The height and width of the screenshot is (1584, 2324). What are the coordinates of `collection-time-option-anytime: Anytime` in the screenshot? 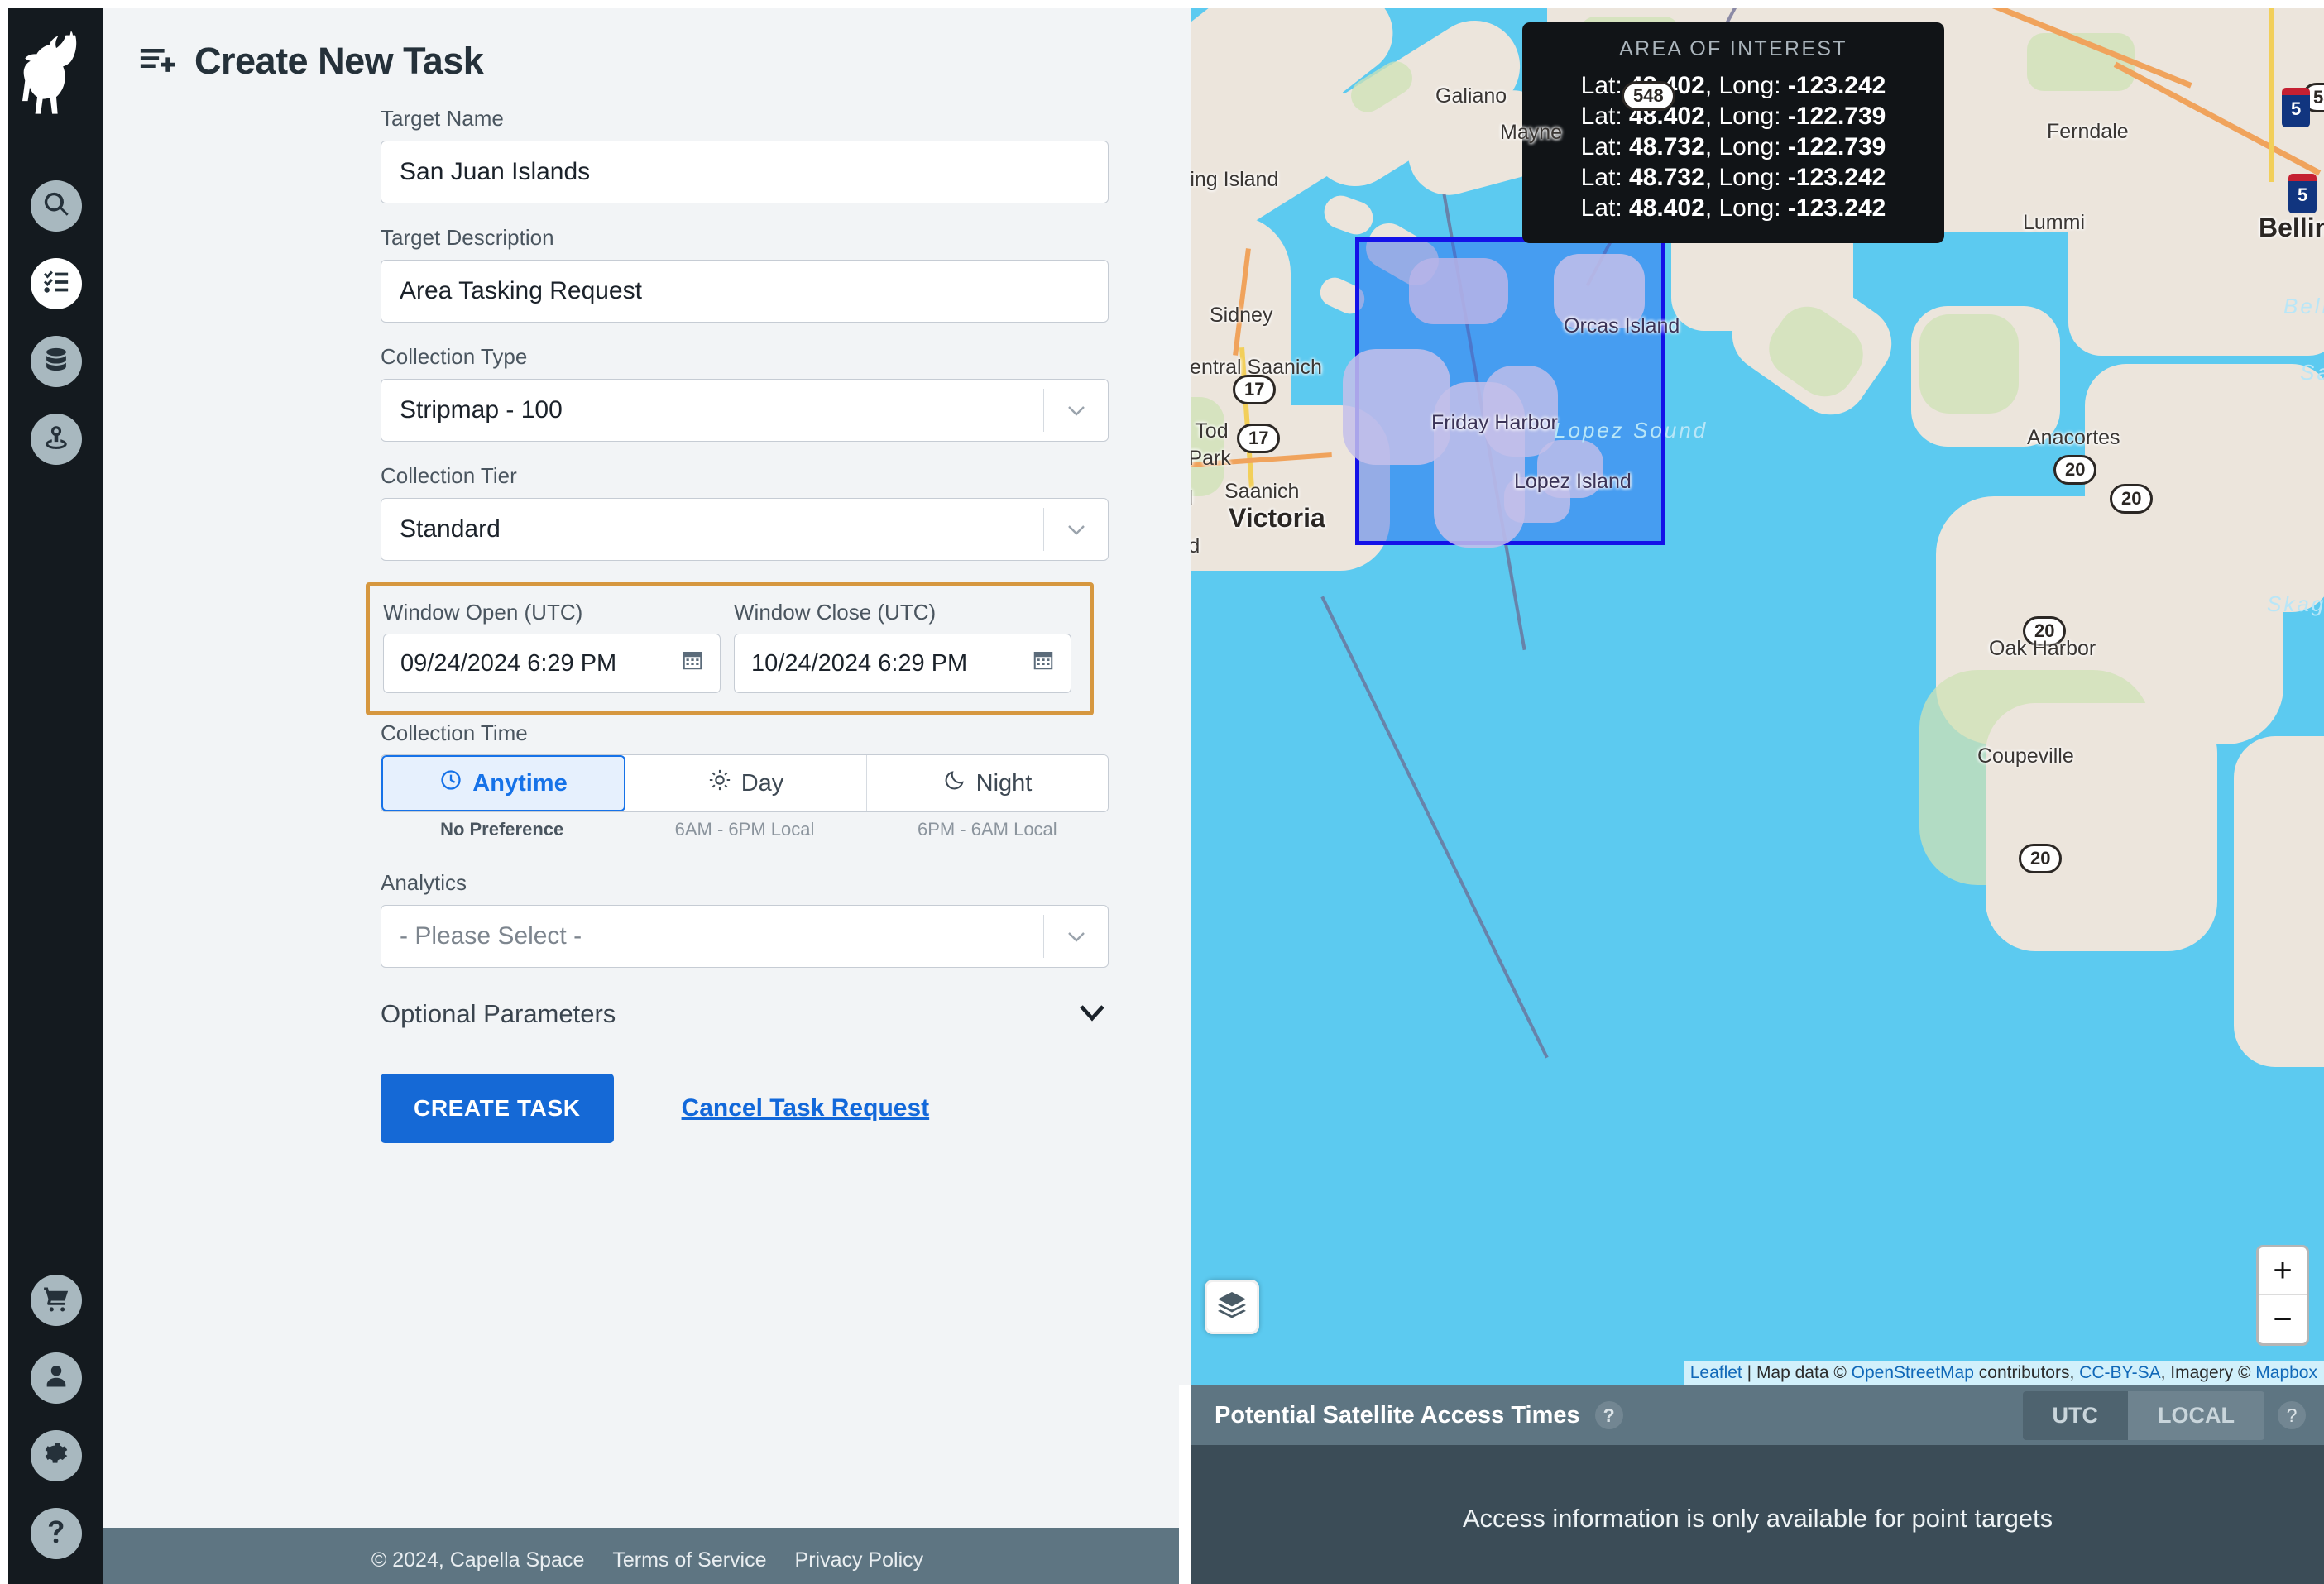 It's located at (503, 783).